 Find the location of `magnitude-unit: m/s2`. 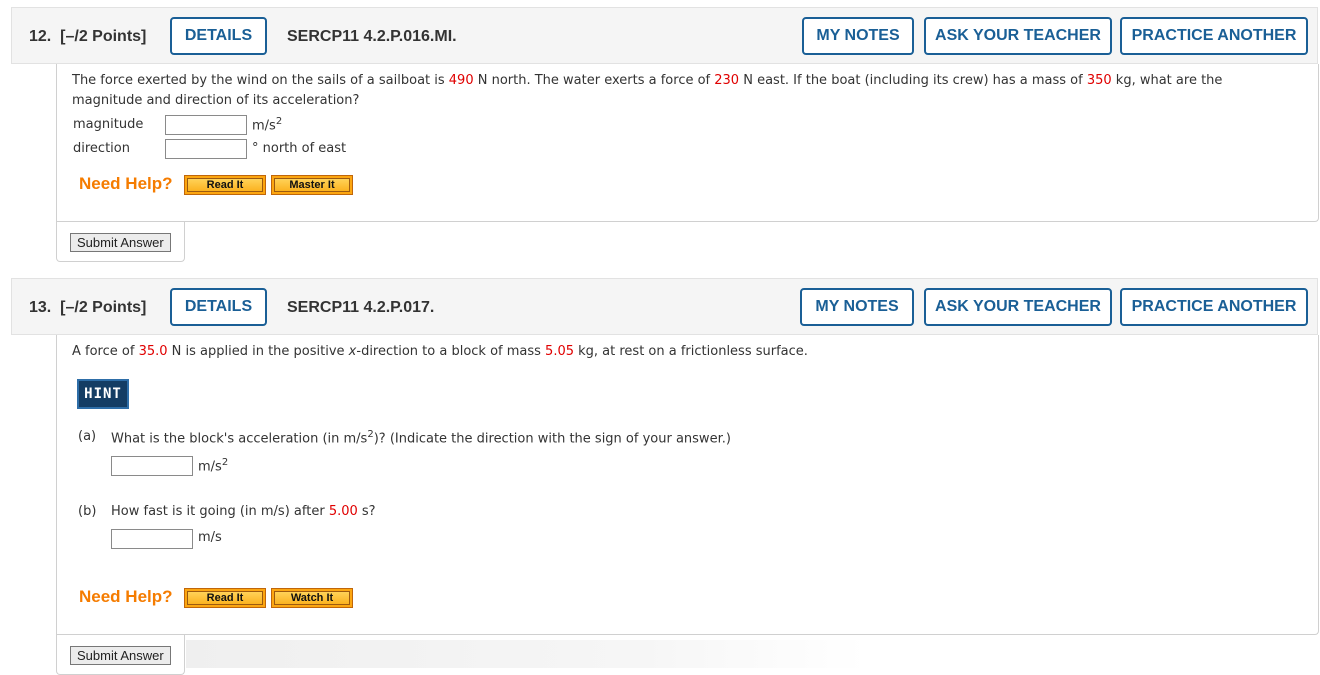

magnitude-unit: m/s2 is located at coordinates (267, 125).